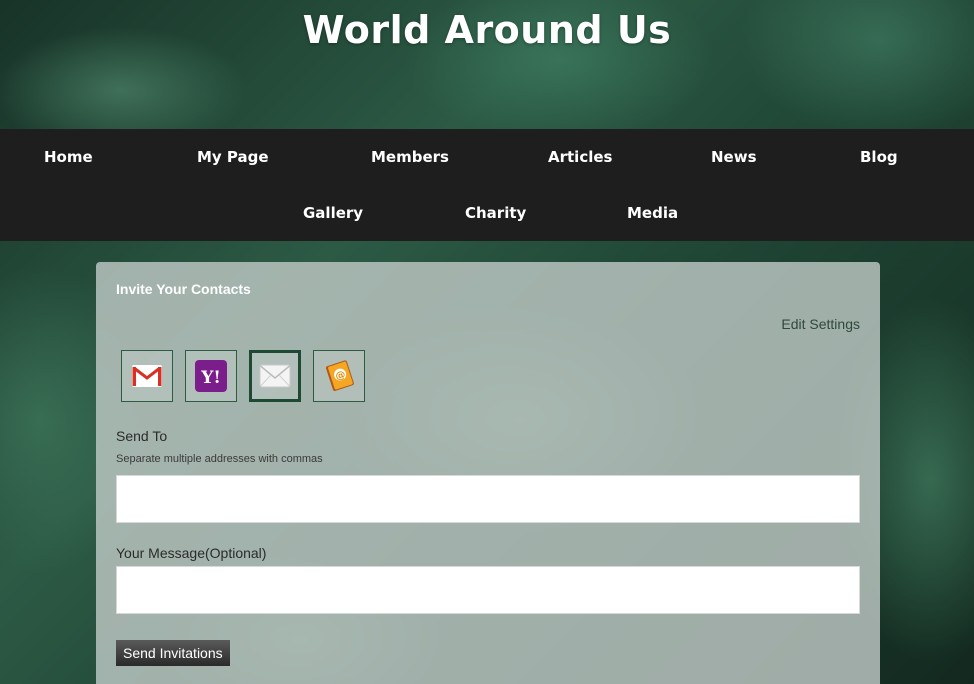  I want to click on send-to-hint: Separate multiple addresses with commas, so click(219, 459).